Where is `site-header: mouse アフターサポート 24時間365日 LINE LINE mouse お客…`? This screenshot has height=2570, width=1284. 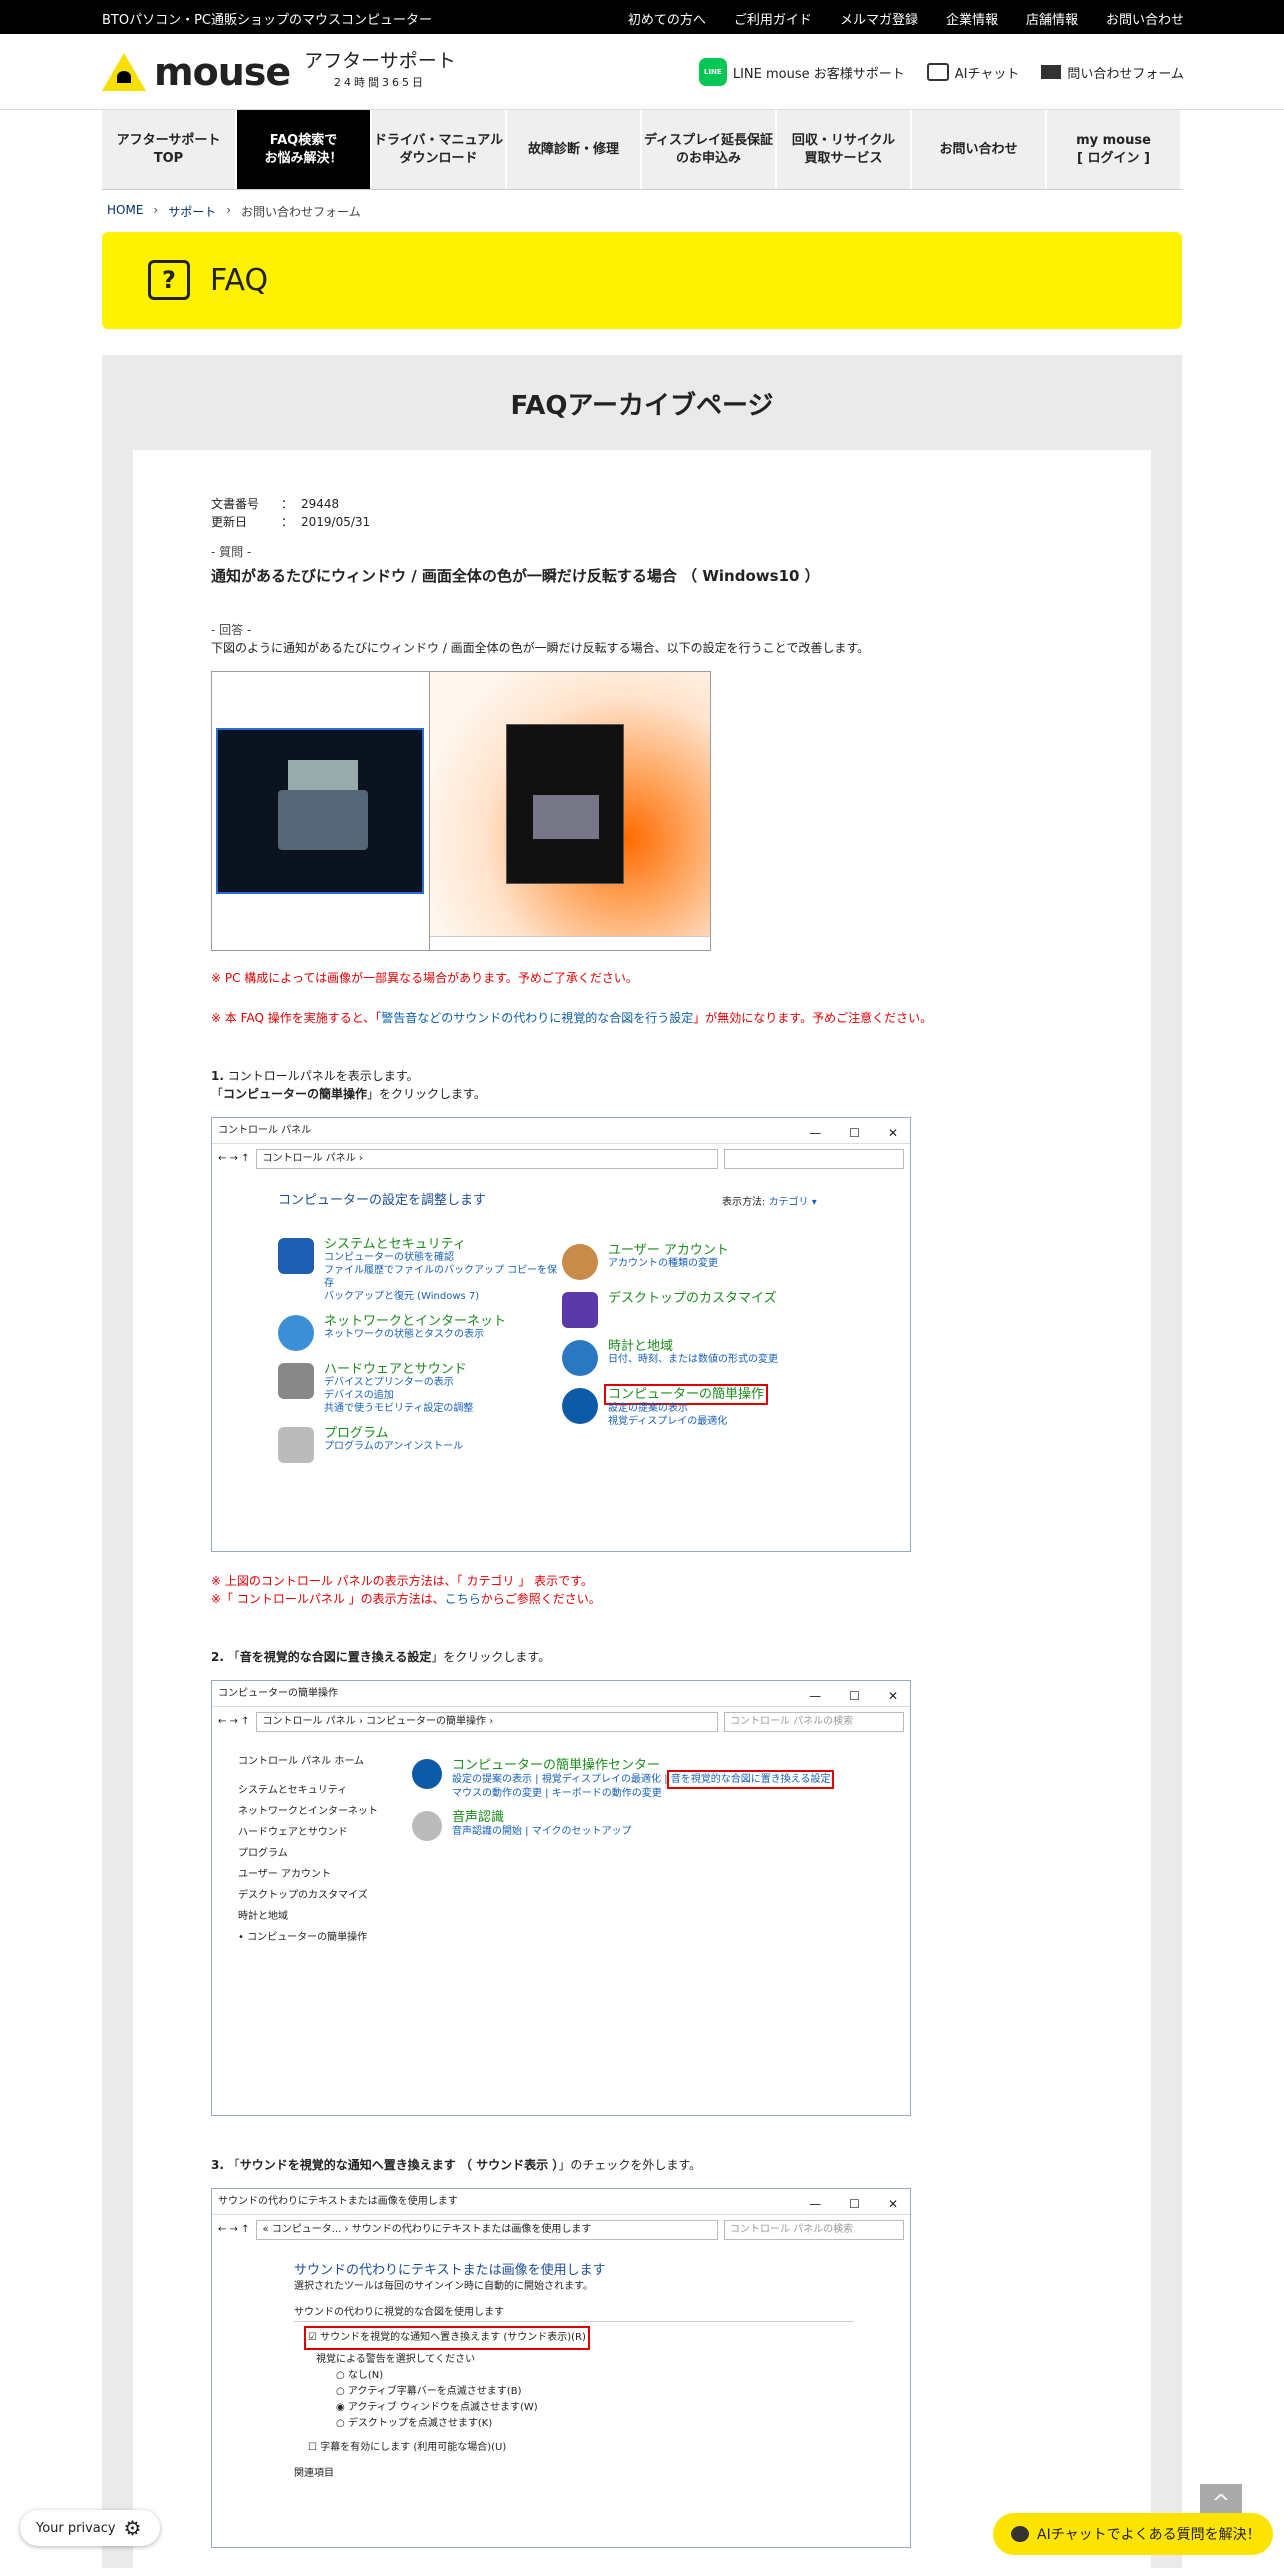 site-header: mouse アフターサポート 24時間365日 LINE LINE mouse お客… is located at coordinates (642, 72).